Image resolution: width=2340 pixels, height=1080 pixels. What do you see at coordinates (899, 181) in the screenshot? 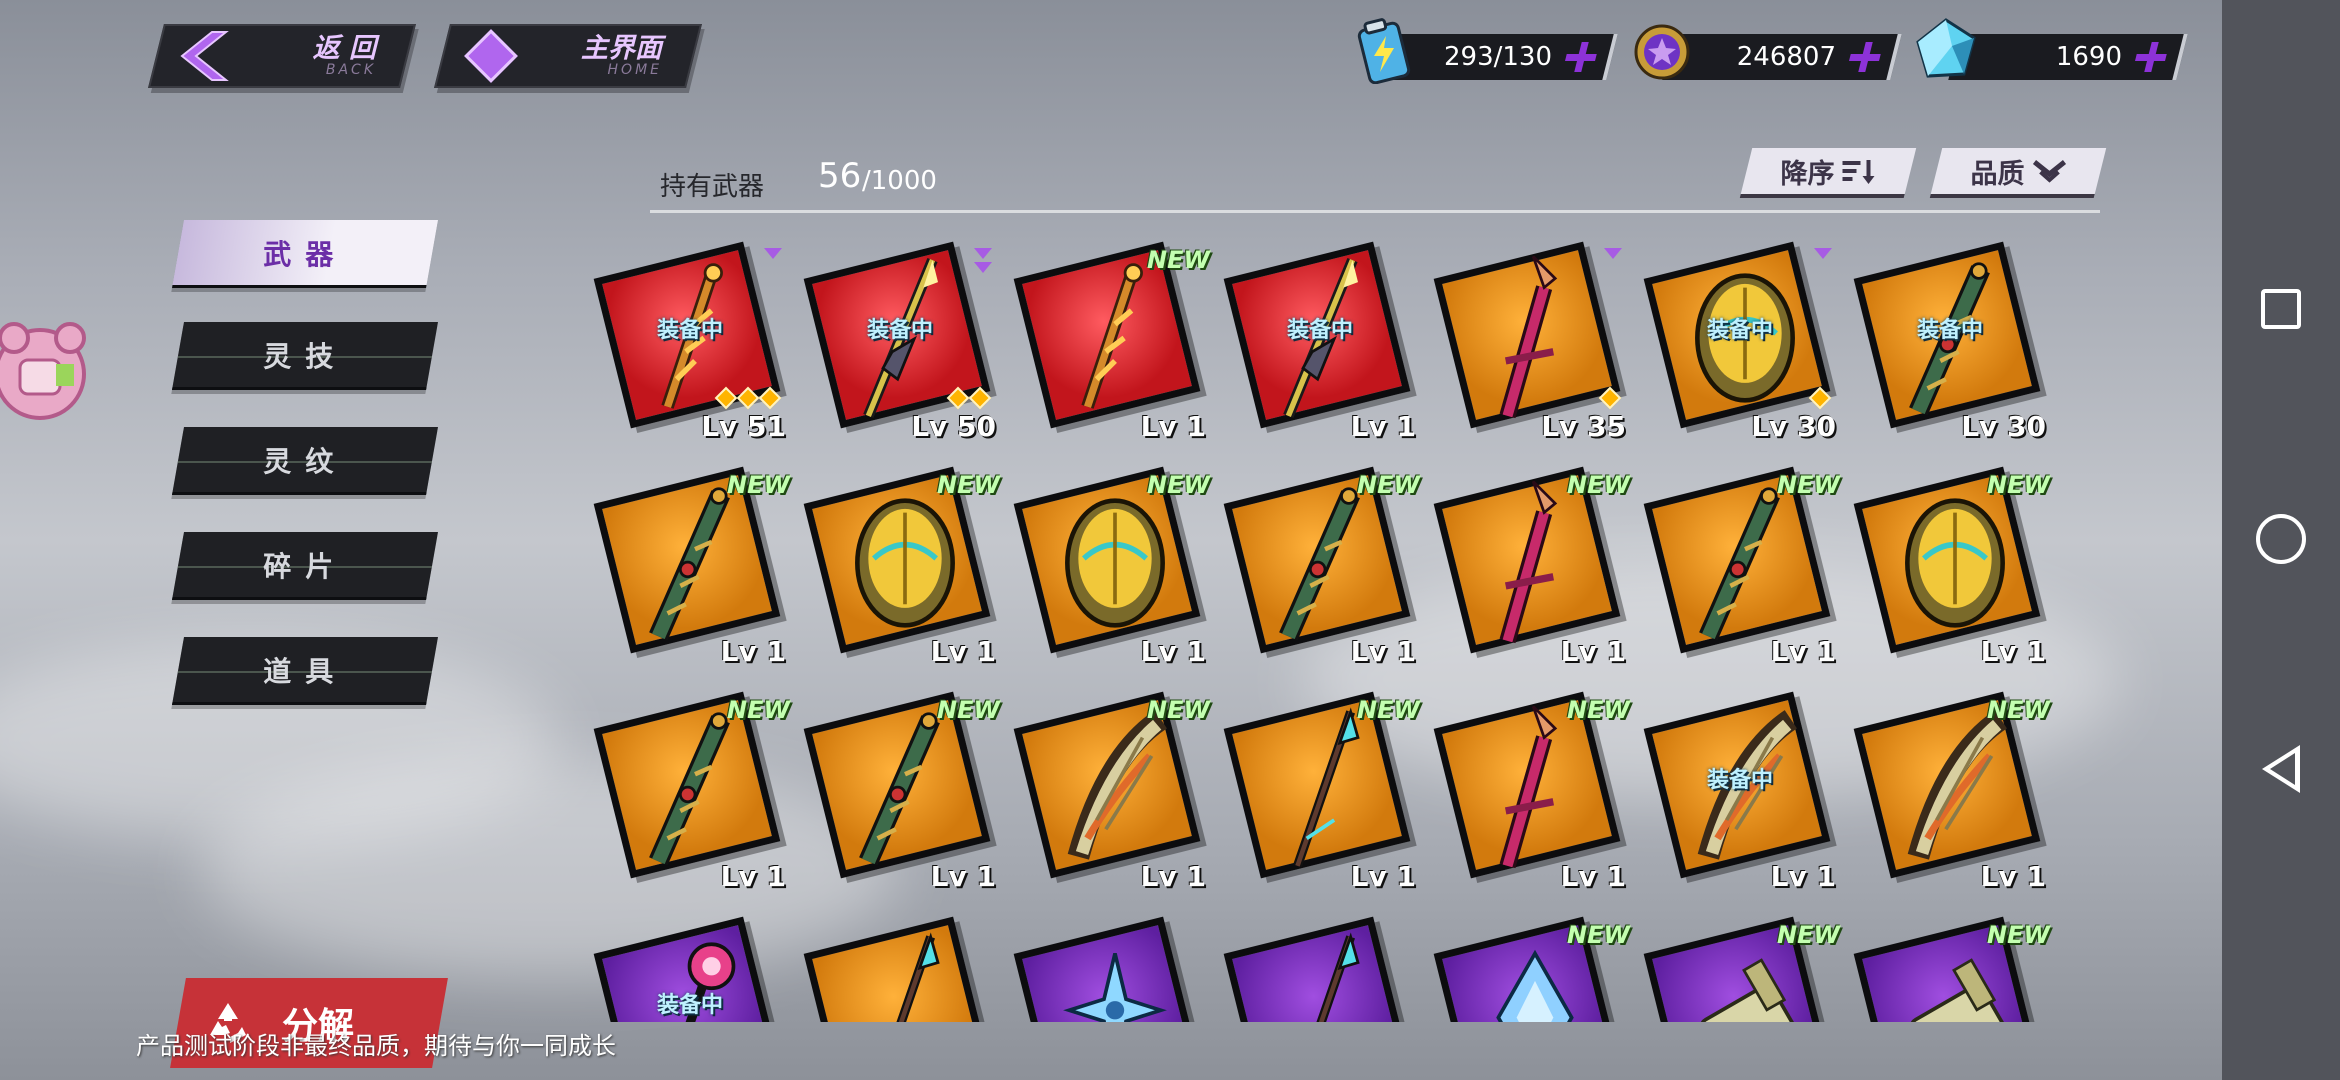
I see `owned-weapons-max: /1000` at bounding box center [899, 181].